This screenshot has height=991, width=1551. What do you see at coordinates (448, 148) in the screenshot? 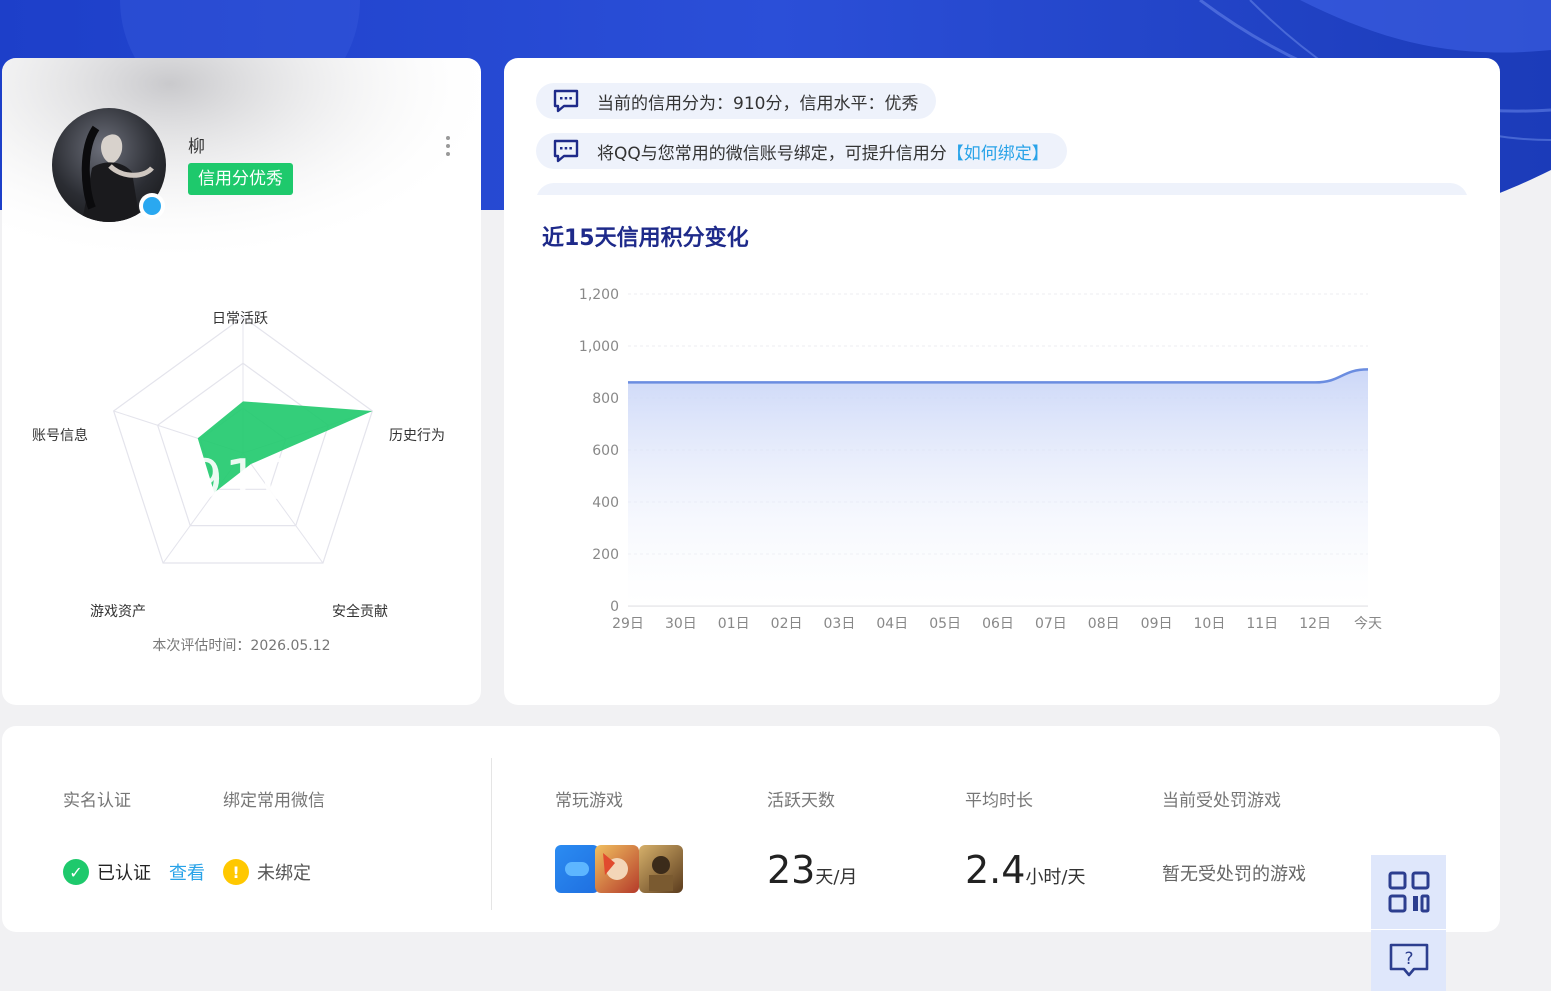
I see `more-icon` at bounding box center [448, 148].